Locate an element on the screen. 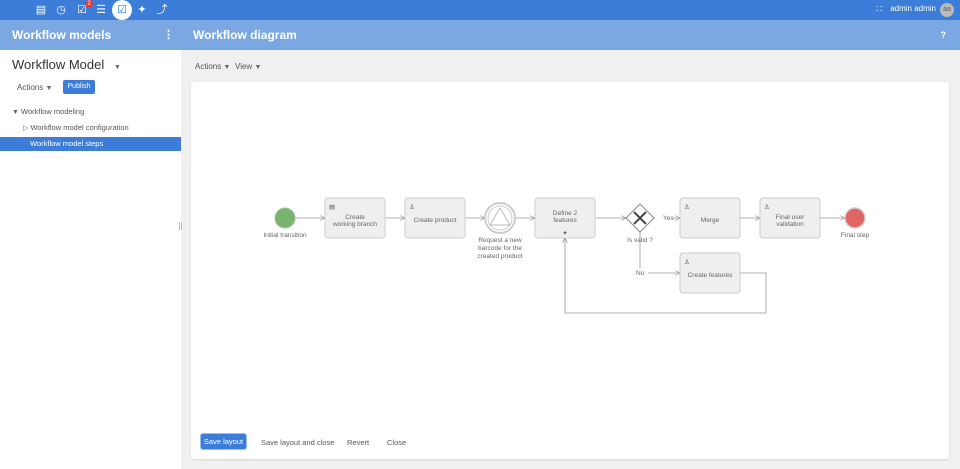  task-final-user-validation: ♙ Final user validation is located at coordinates (790, 218).